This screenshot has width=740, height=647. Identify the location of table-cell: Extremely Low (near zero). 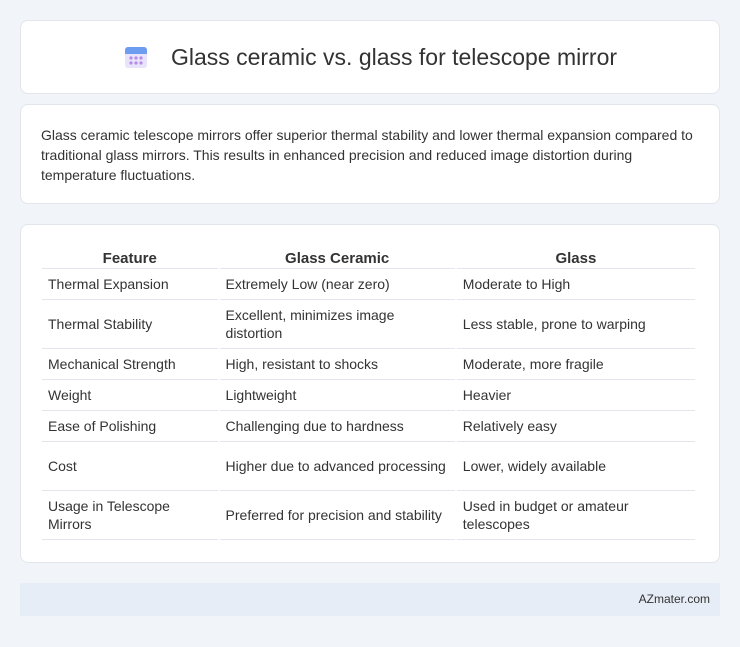
(337, 284).